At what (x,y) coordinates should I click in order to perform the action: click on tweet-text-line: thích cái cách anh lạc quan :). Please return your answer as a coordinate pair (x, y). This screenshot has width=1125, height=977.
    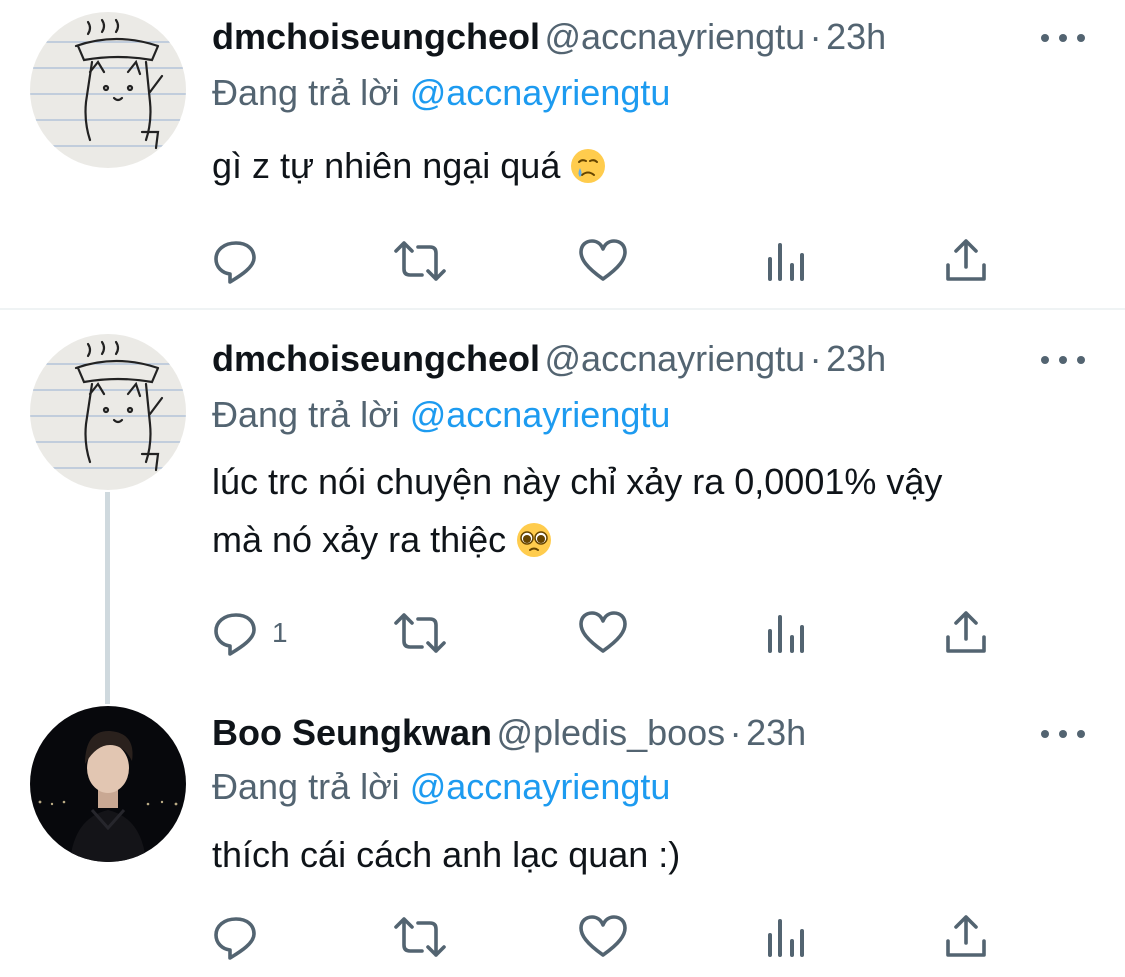
    Looking at the image, I should click on (446, 854).